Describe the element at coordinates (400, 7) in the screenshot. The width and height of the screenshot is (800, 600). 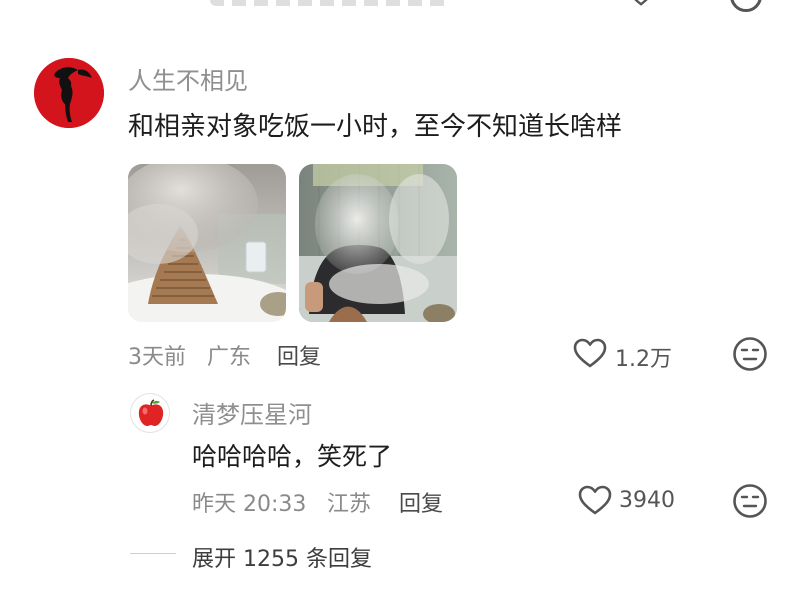
I see `previous-comment-strip` at that location.